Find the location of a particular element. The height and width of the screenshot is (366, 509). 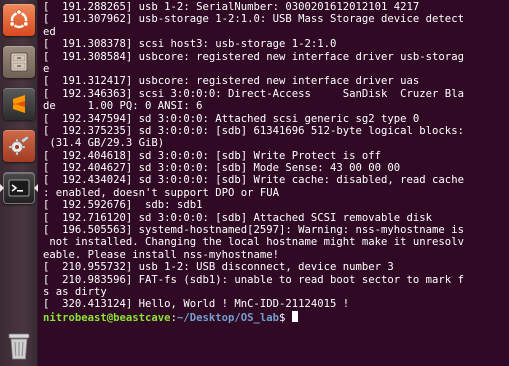

trash-icon is located at coordinates (19, 346).